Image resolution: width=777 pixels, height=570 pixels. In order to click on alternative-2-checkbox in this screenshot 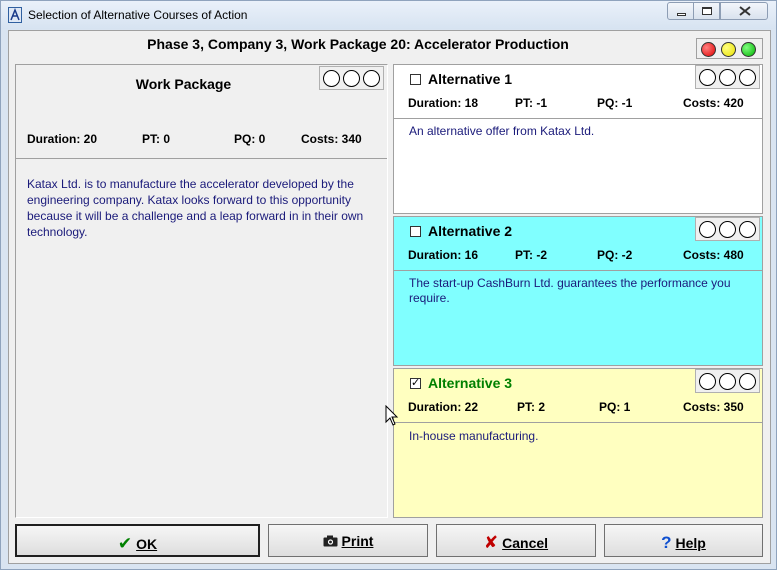, I will do `click(415, 231)`.